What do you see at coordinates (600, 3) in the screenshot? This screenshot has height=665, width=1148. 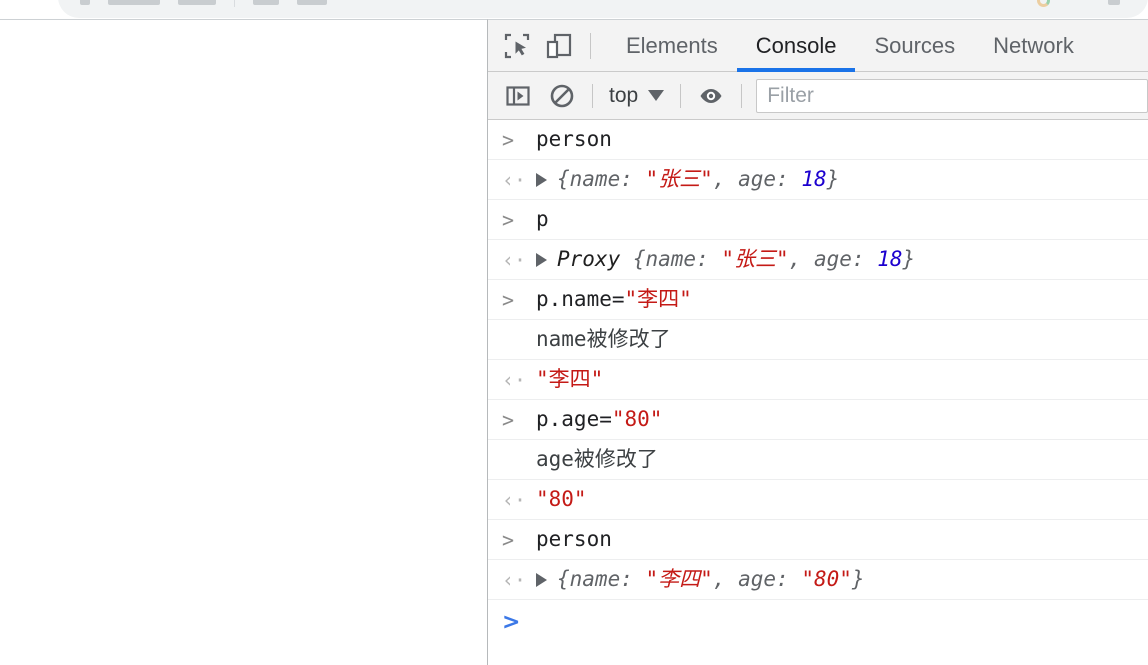 I see `omnibox-ghost-content` at bounding box center [600, 3].